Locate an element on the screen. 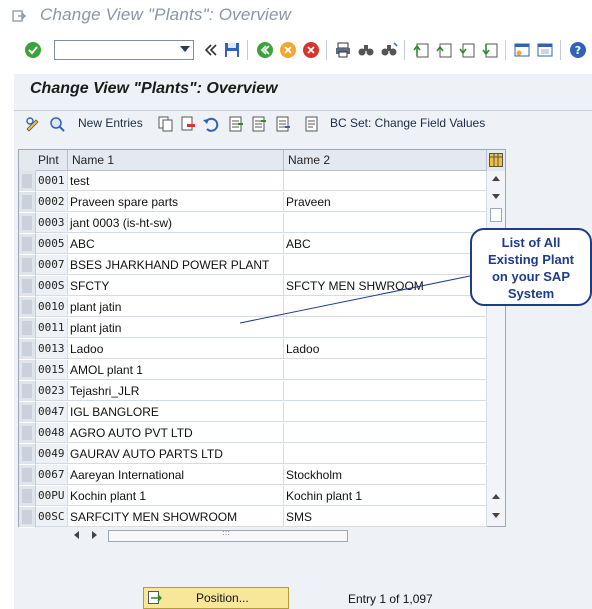 This screenshot has height=609, width=592. table-row: 0047 IGL BANGLORE is located at coordinates (262, 412).